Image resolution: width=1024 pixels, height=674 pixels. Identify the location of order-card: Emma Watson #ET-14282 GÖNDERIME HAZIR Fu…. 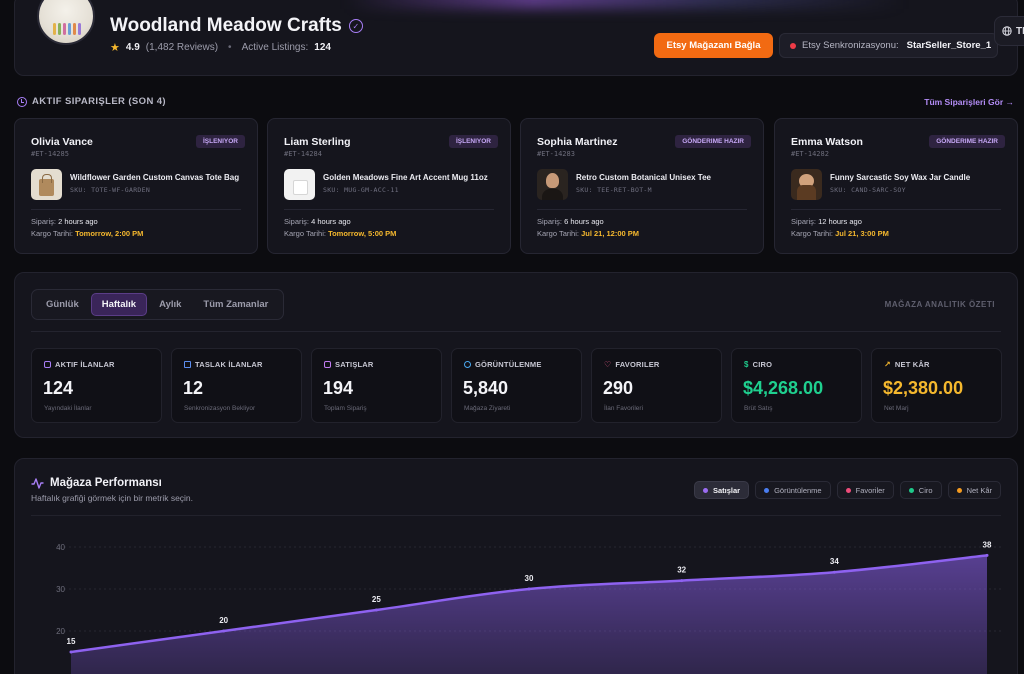
(896, 186).